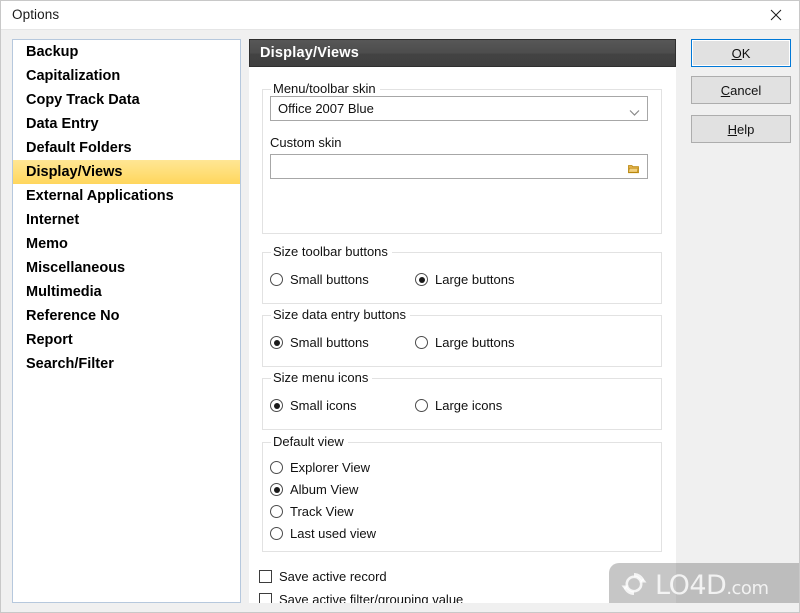 Image resolution: width=800 pixels, height=613 pixels. What do you see at coordinates (79, 148) in the screenshot?
I see `sidebar-item-label: Default Folders` at bounding box center [79, 148].